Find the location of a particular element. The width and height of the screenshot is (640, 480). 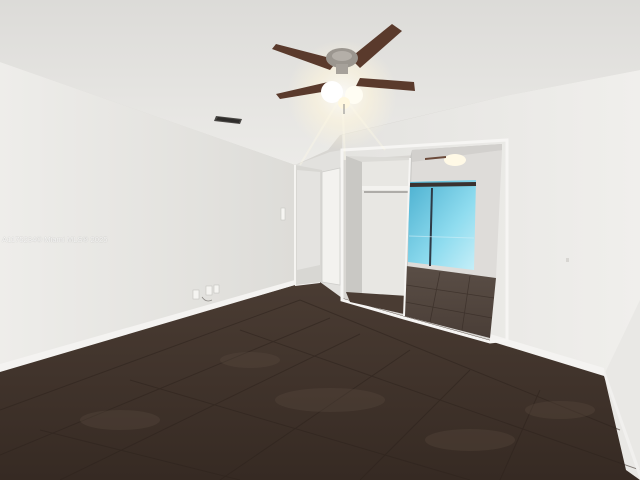

closet-shelf is located at coordinates (386, 188).